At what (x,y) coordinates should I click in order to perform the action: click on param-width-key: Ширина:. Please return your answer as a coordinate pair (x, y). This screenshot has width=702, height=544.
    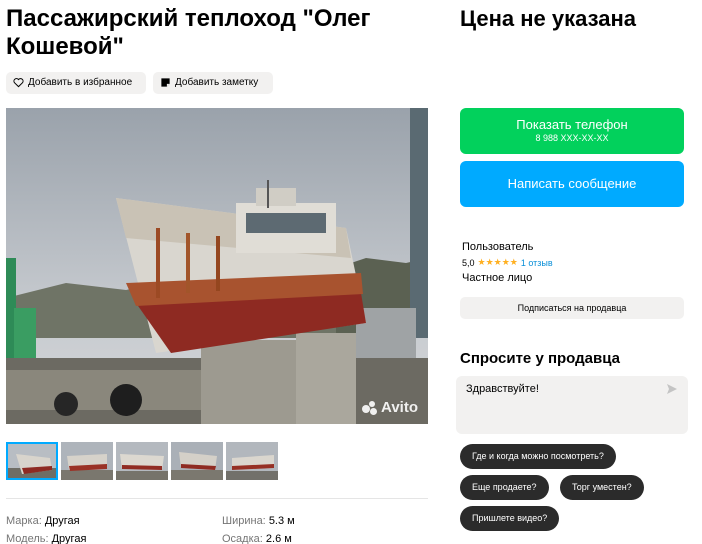
    Looking at the image, I should click on (244, 521).